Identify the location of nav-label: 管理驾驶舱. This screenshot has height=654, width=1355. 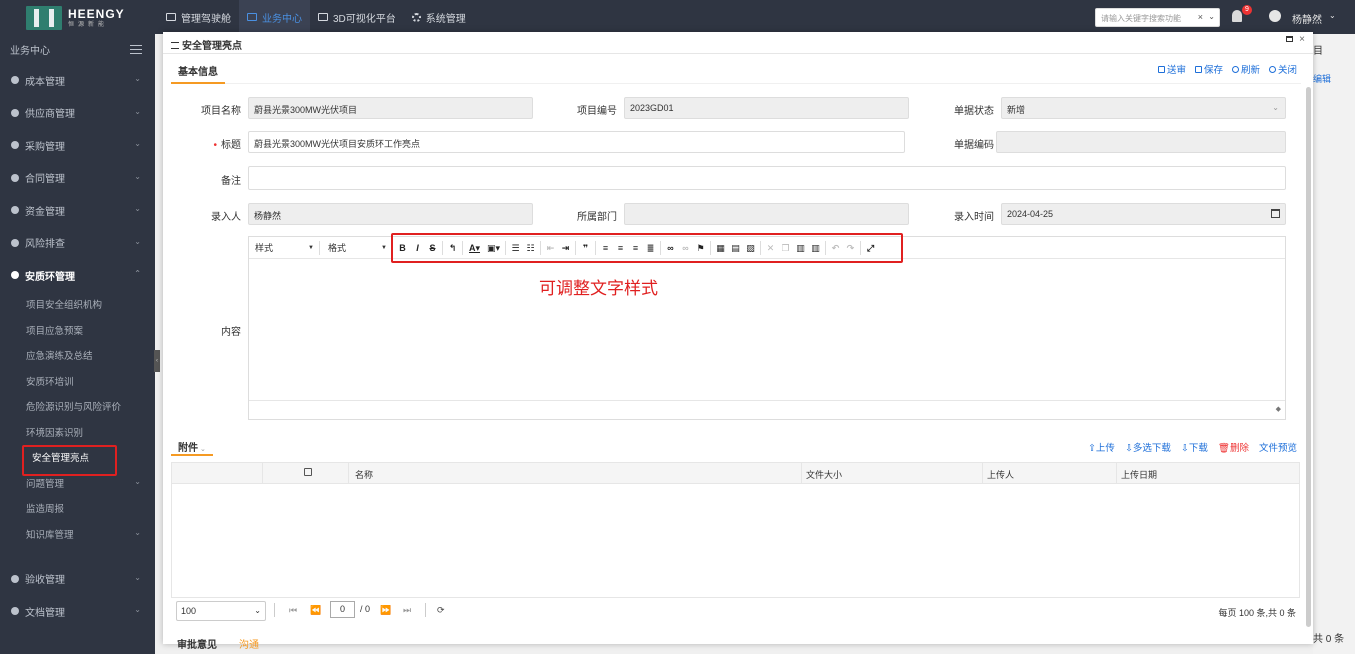
(206, 19).